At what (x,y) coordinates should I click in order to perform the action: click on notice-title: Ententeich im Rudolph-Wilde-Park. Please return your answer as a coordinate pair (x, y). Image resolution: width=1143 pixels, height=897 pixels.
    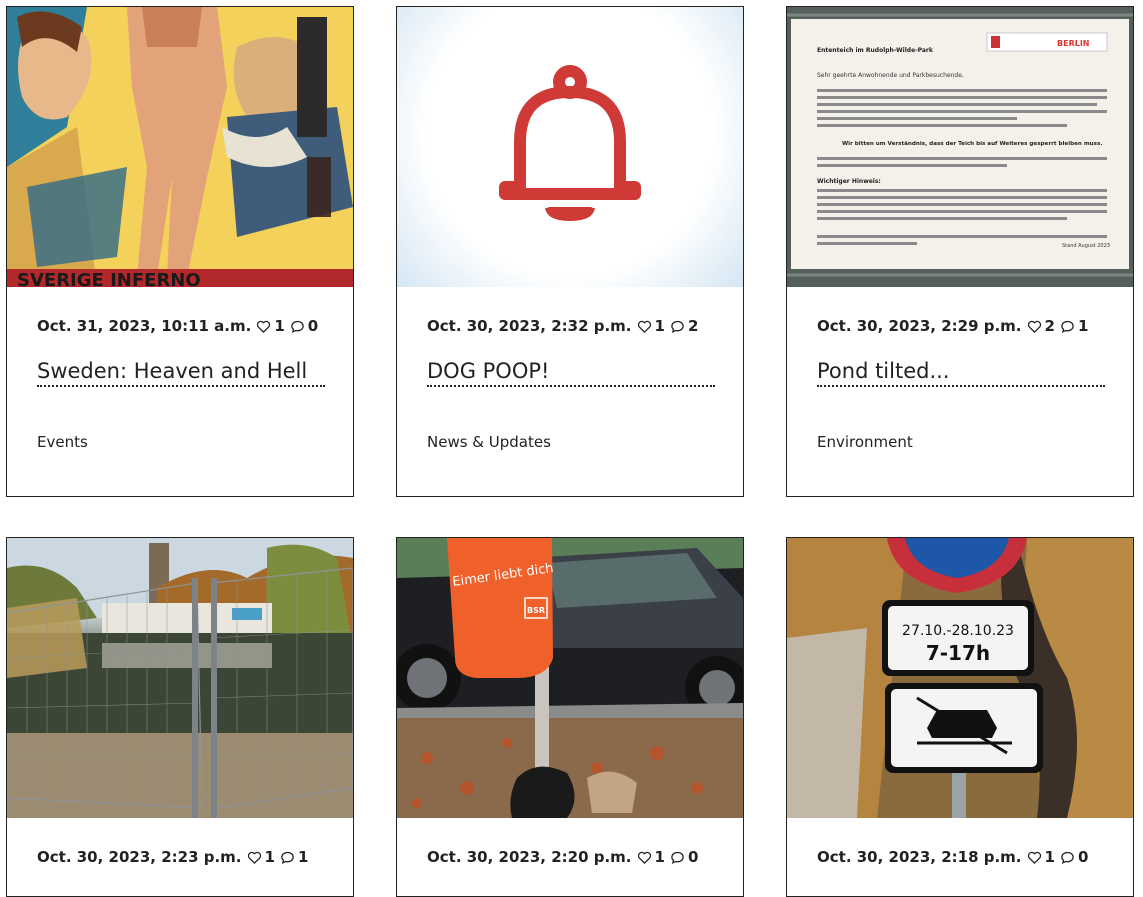
    Looking at the image, I should click on (875, 50).